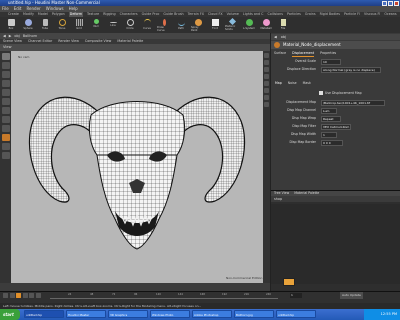 This screenshot has width=400, height=320. I want to click on disp-map-filter-select: VEX Catmull-Rom, so click(336, 126).